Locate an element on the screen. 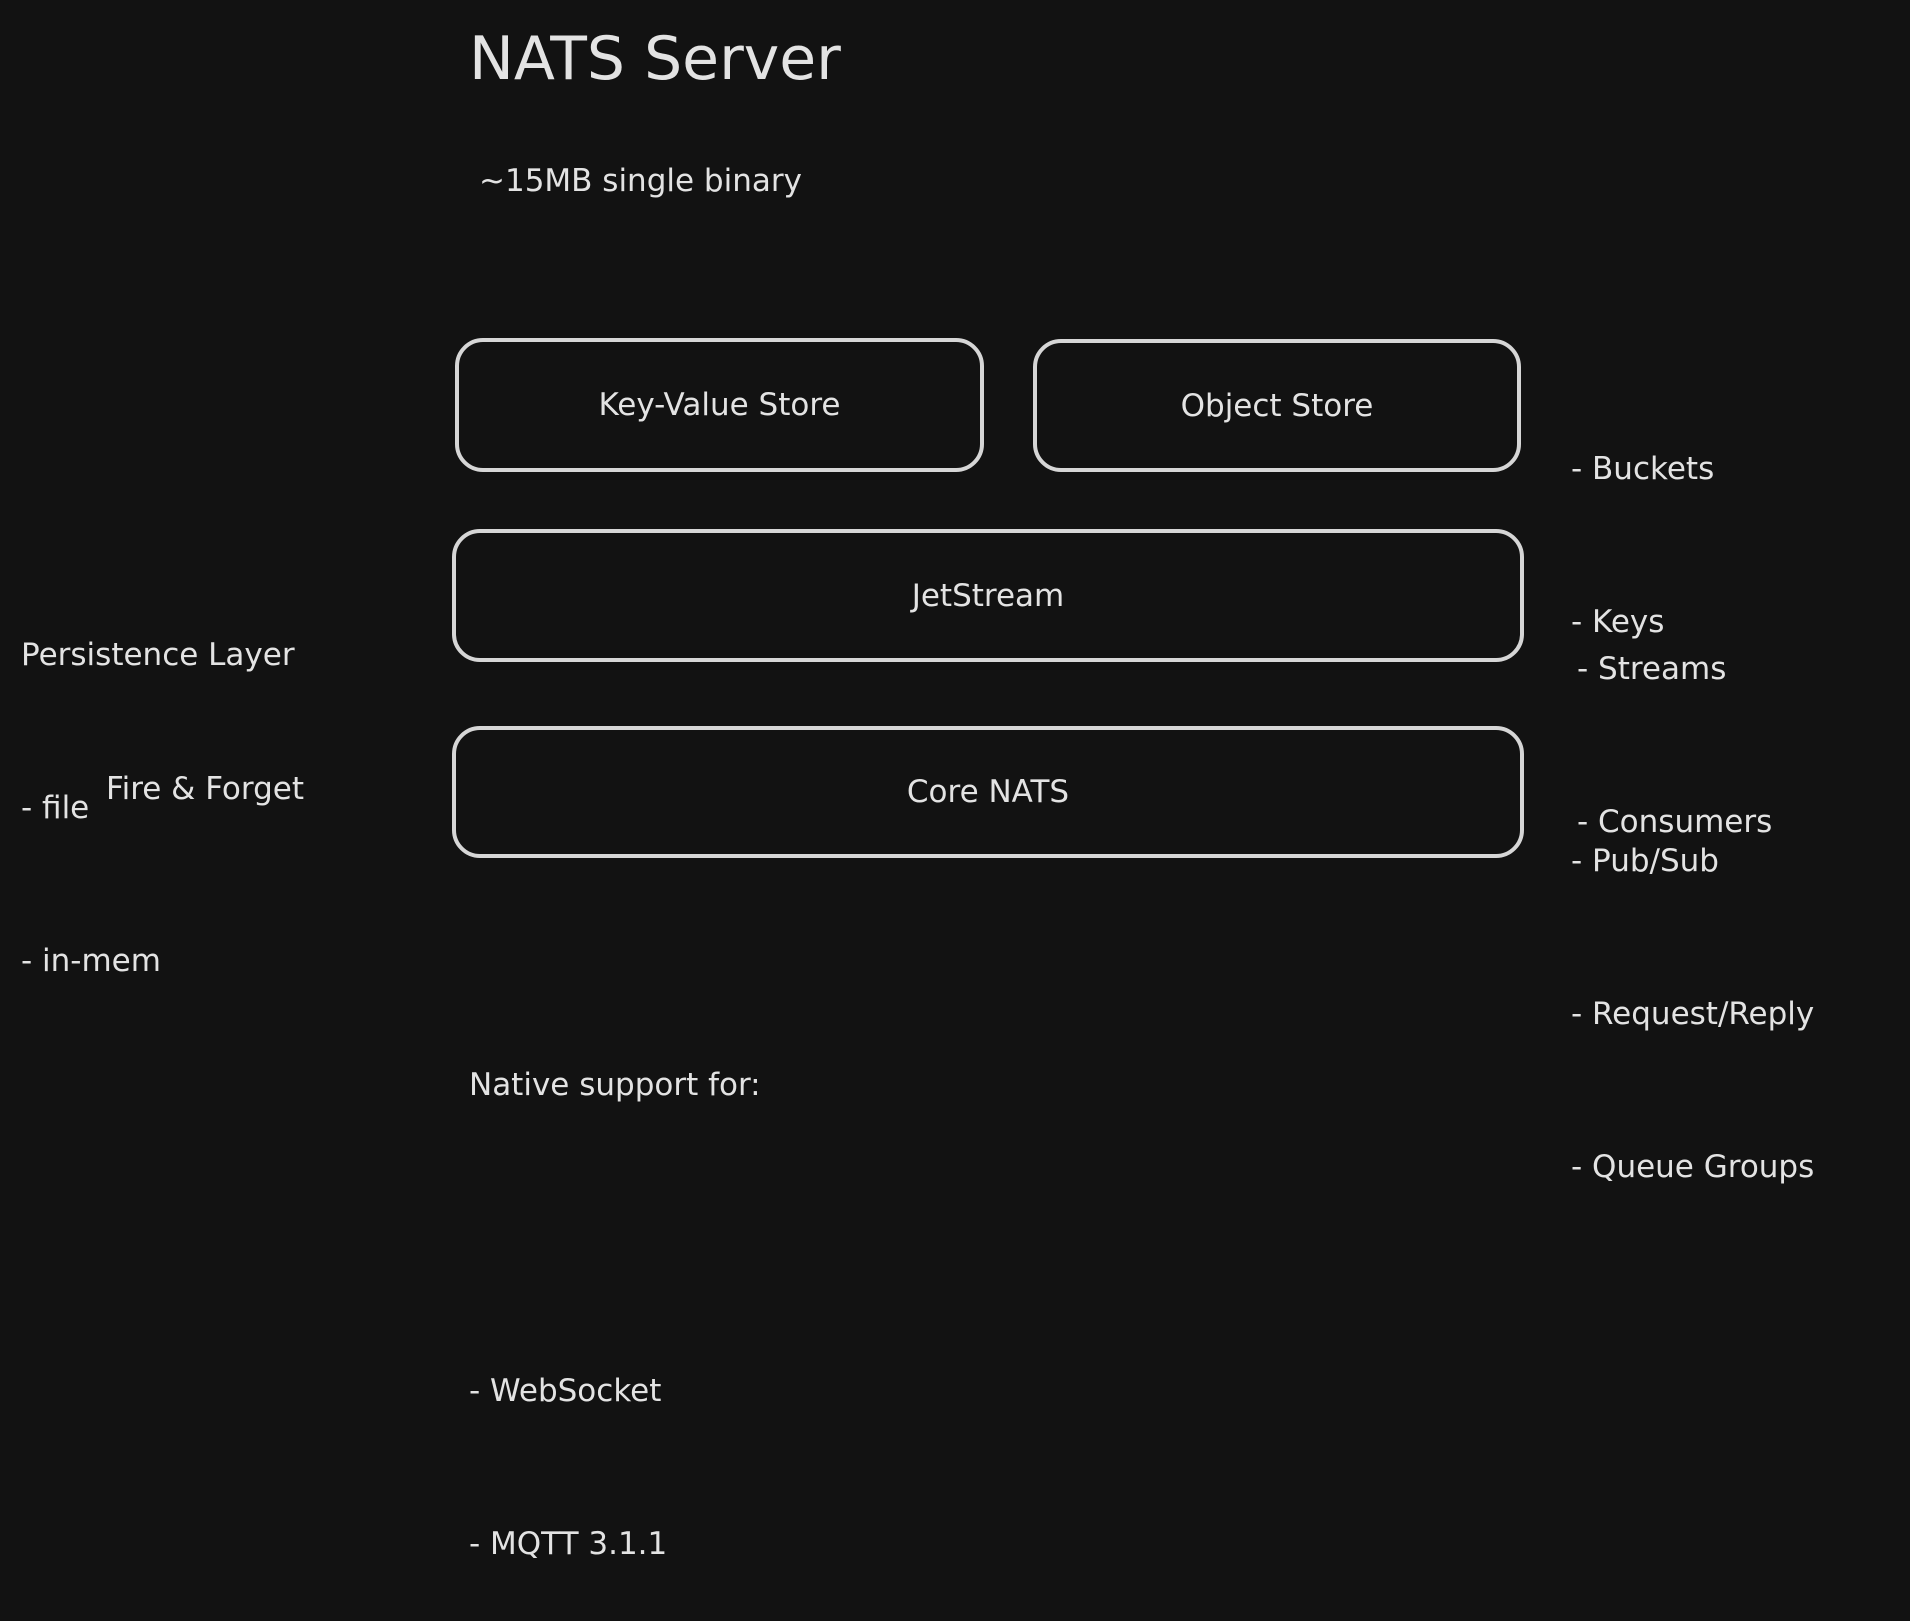  jetstream-box: JetStream is located at coordinates (988, 595).